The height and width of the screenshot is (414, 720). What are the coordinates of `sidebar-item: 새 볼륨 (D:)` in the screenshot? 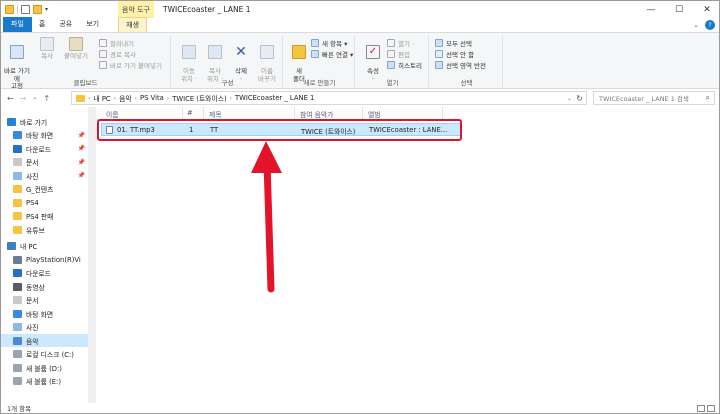 It's located at (44, 367).